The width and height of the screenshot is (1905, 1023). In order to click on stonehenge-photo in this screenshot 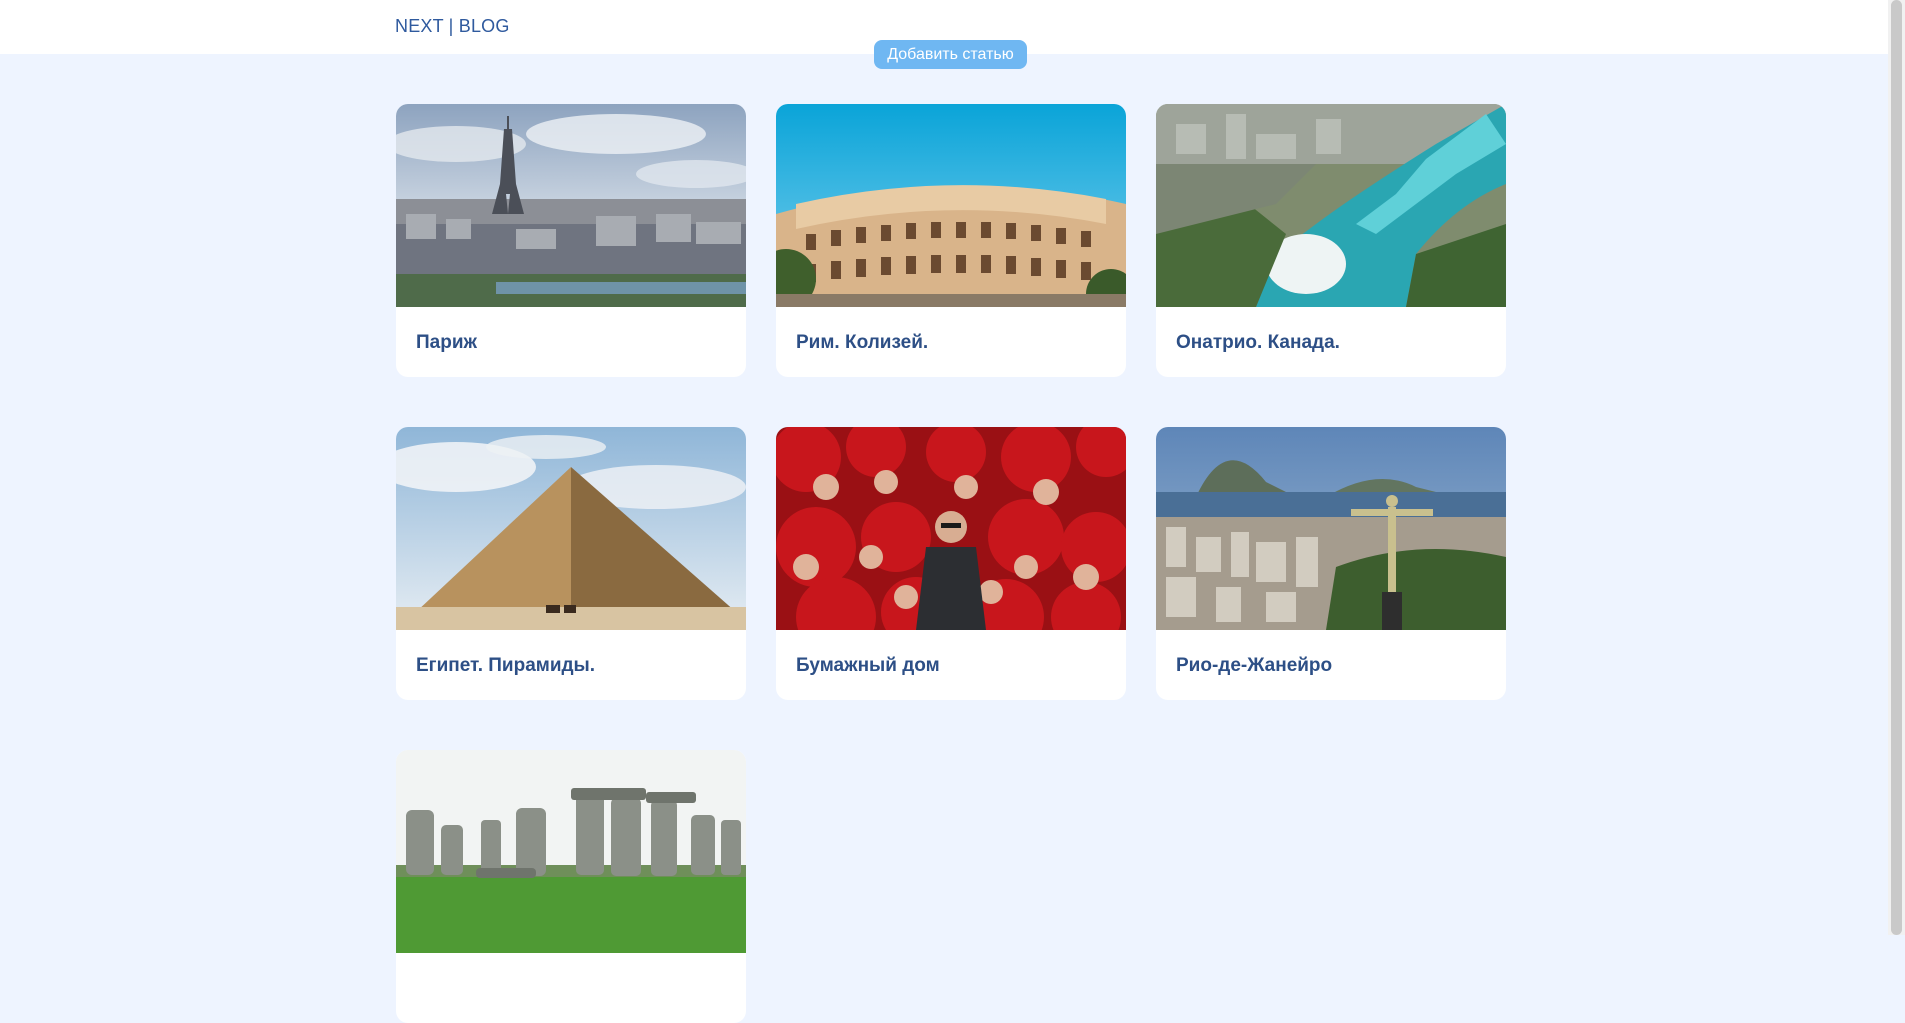, I will do `click(571, 851)`.